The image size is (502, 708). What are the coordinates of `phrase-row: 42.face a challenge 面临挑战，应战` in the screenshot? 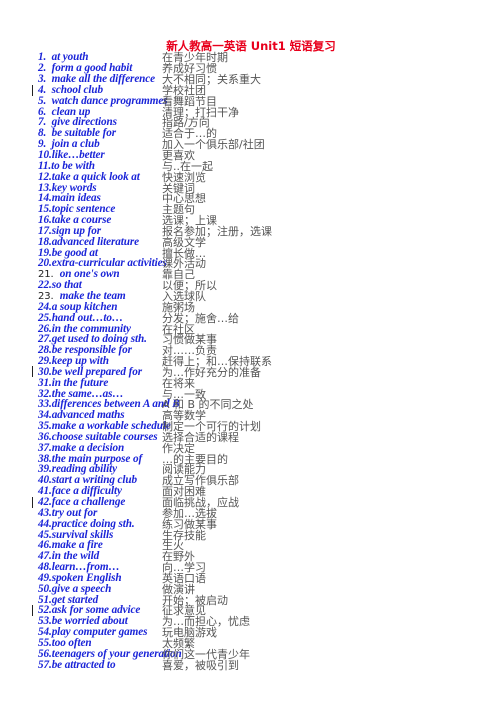 It's located at (255, 502).